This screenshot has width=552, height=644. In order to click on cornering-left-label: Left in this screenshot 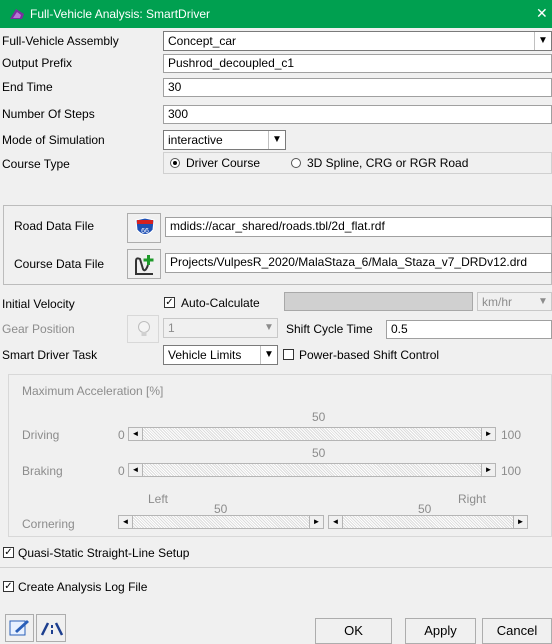, I will do `click(158, 499)`.